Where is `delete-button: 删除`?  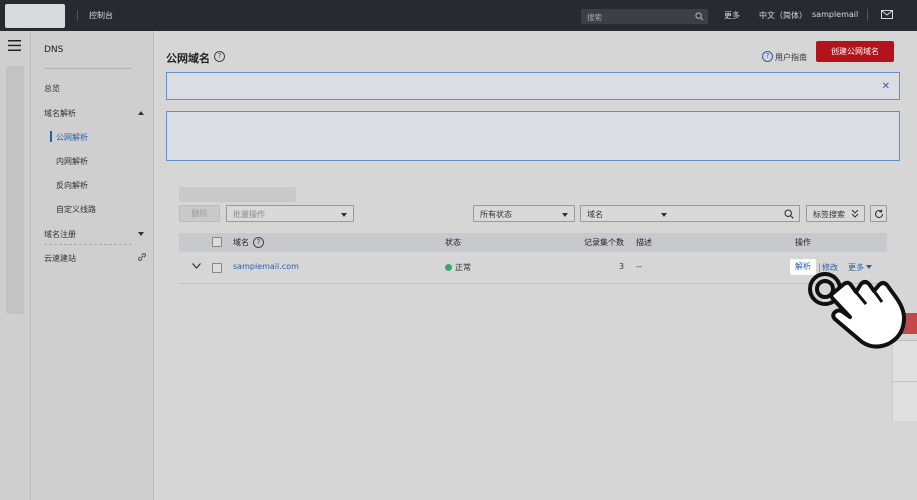
delete-button: 删除 is located at coordinates (199, 213).